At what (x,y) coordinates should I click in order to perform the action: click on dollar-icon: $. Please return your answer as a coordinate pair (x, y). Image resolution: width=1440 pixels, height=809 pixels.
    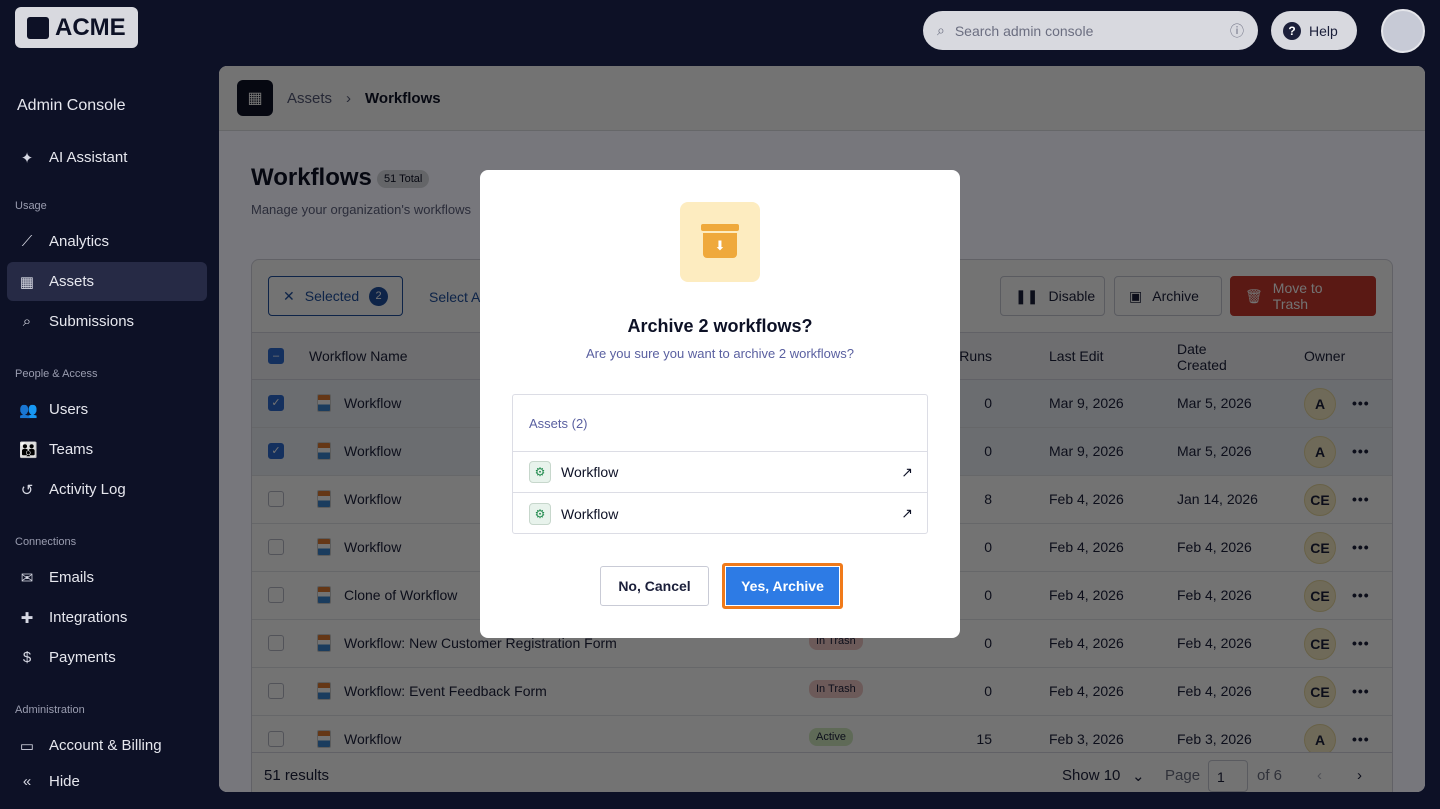
    Looking at the image, I should click on (27, 657).